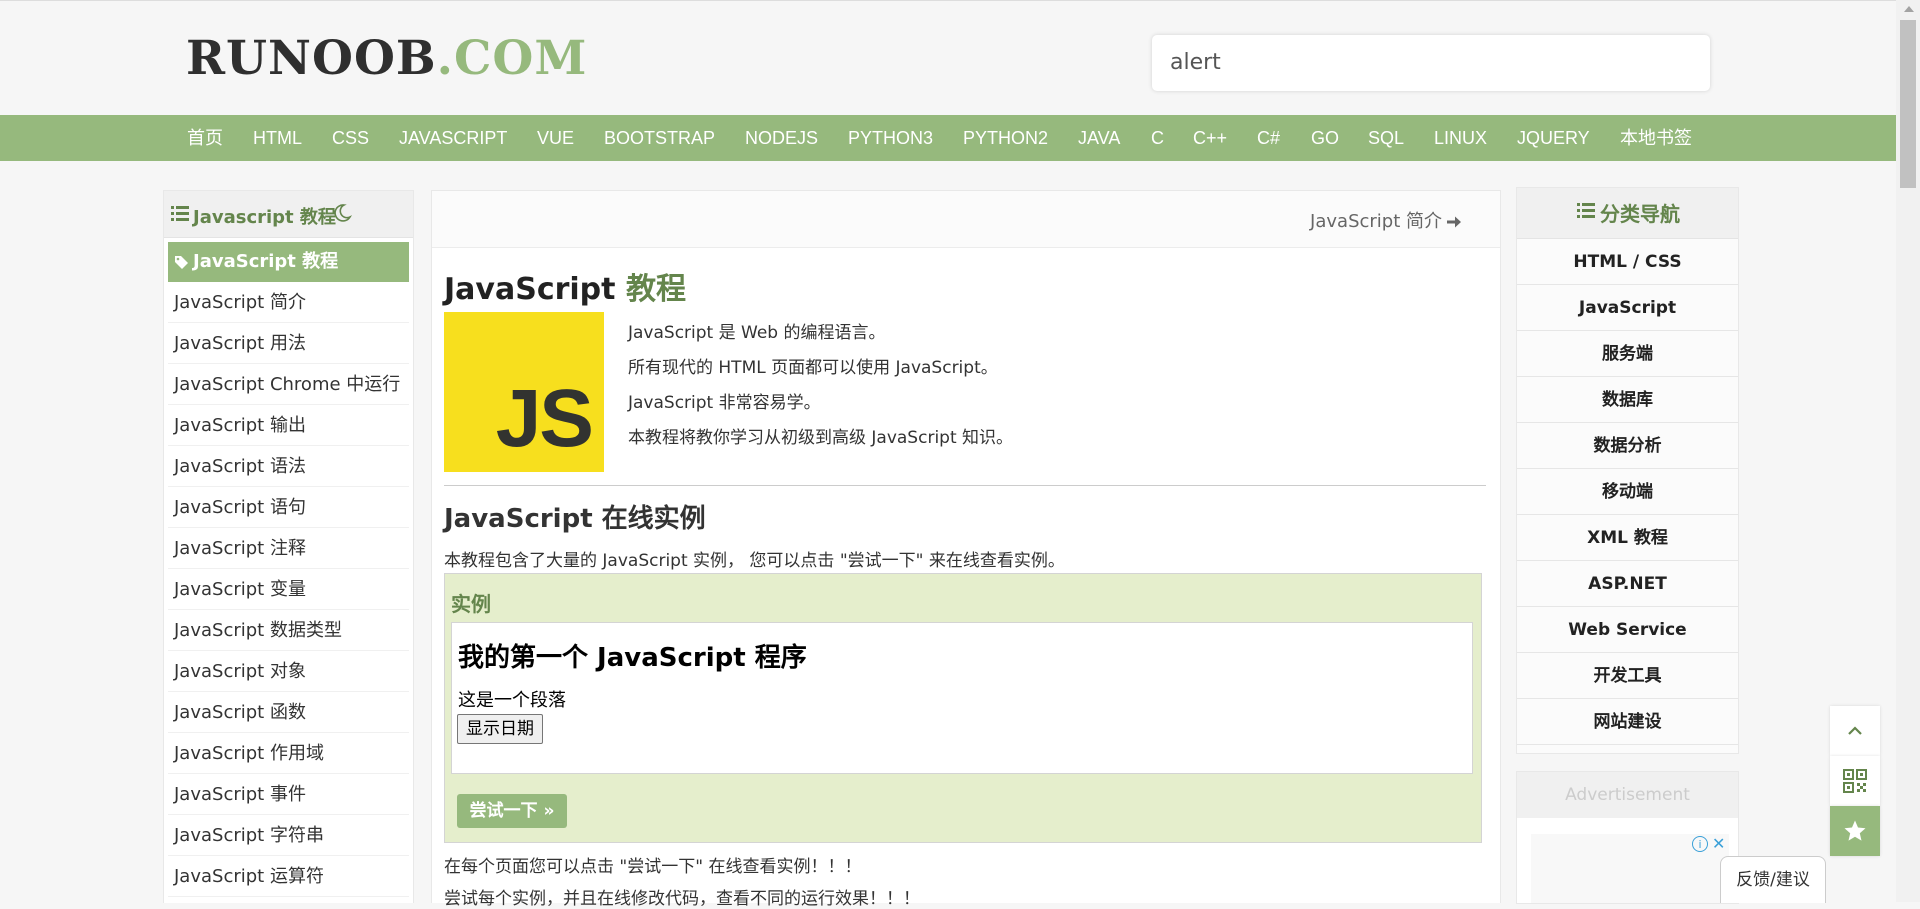 This screenshot has width=1920, height=909. Describe the element at coordinates (288, 631) in the screenshot. I see `sidebar-item-js-datatypes: JavaScript 数据类型` at that location.